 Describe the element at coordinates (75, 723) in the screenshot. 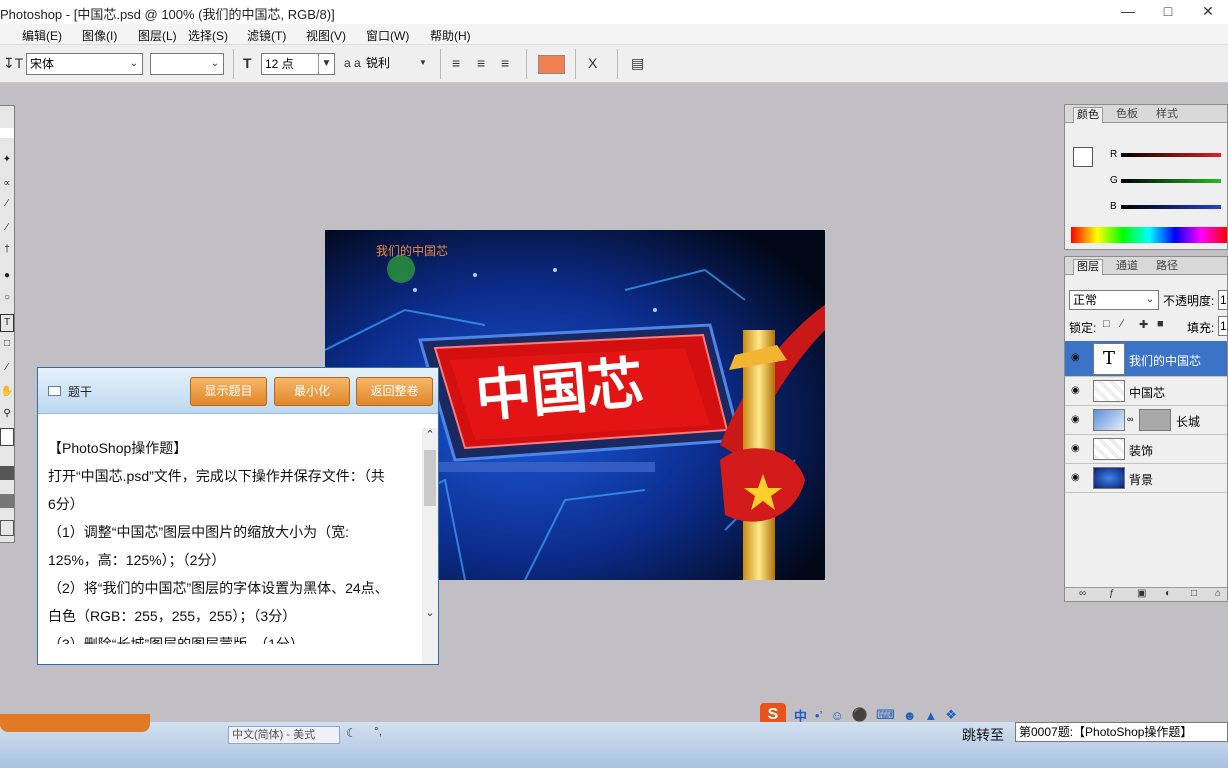

I see `taskbar-app-button` at that location.